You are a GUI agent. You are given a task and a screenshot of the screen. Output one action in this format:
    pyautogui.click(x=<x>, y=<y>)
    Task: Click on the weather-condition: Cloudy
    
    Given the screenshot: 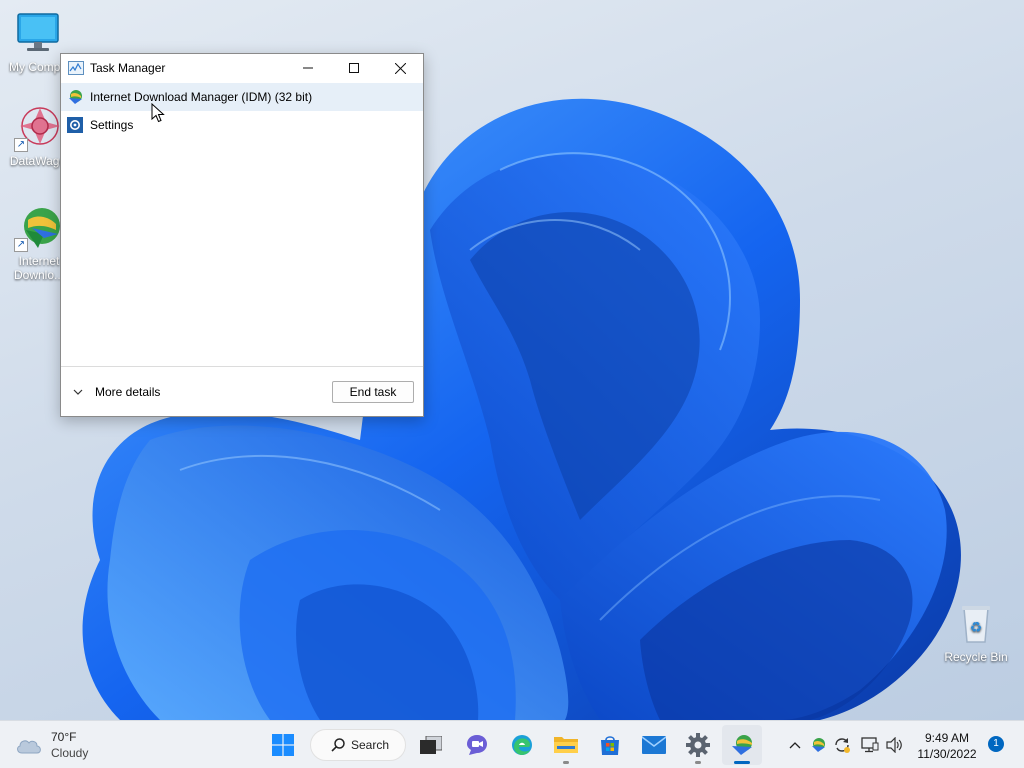 What is the action you would take?
    pyautogui.click(x=70, y=753)
    